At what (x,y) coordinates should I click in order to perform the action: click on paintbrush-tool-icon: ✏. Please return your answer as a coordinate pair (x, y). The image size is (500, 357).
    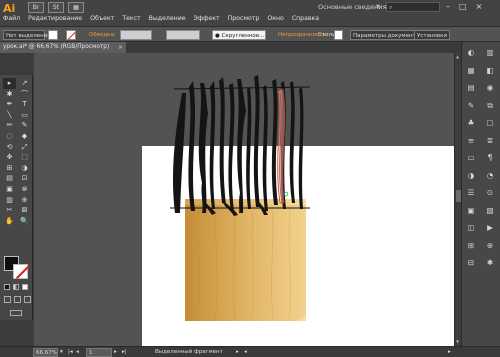
    Looking at the image, I should click on (9, 125).